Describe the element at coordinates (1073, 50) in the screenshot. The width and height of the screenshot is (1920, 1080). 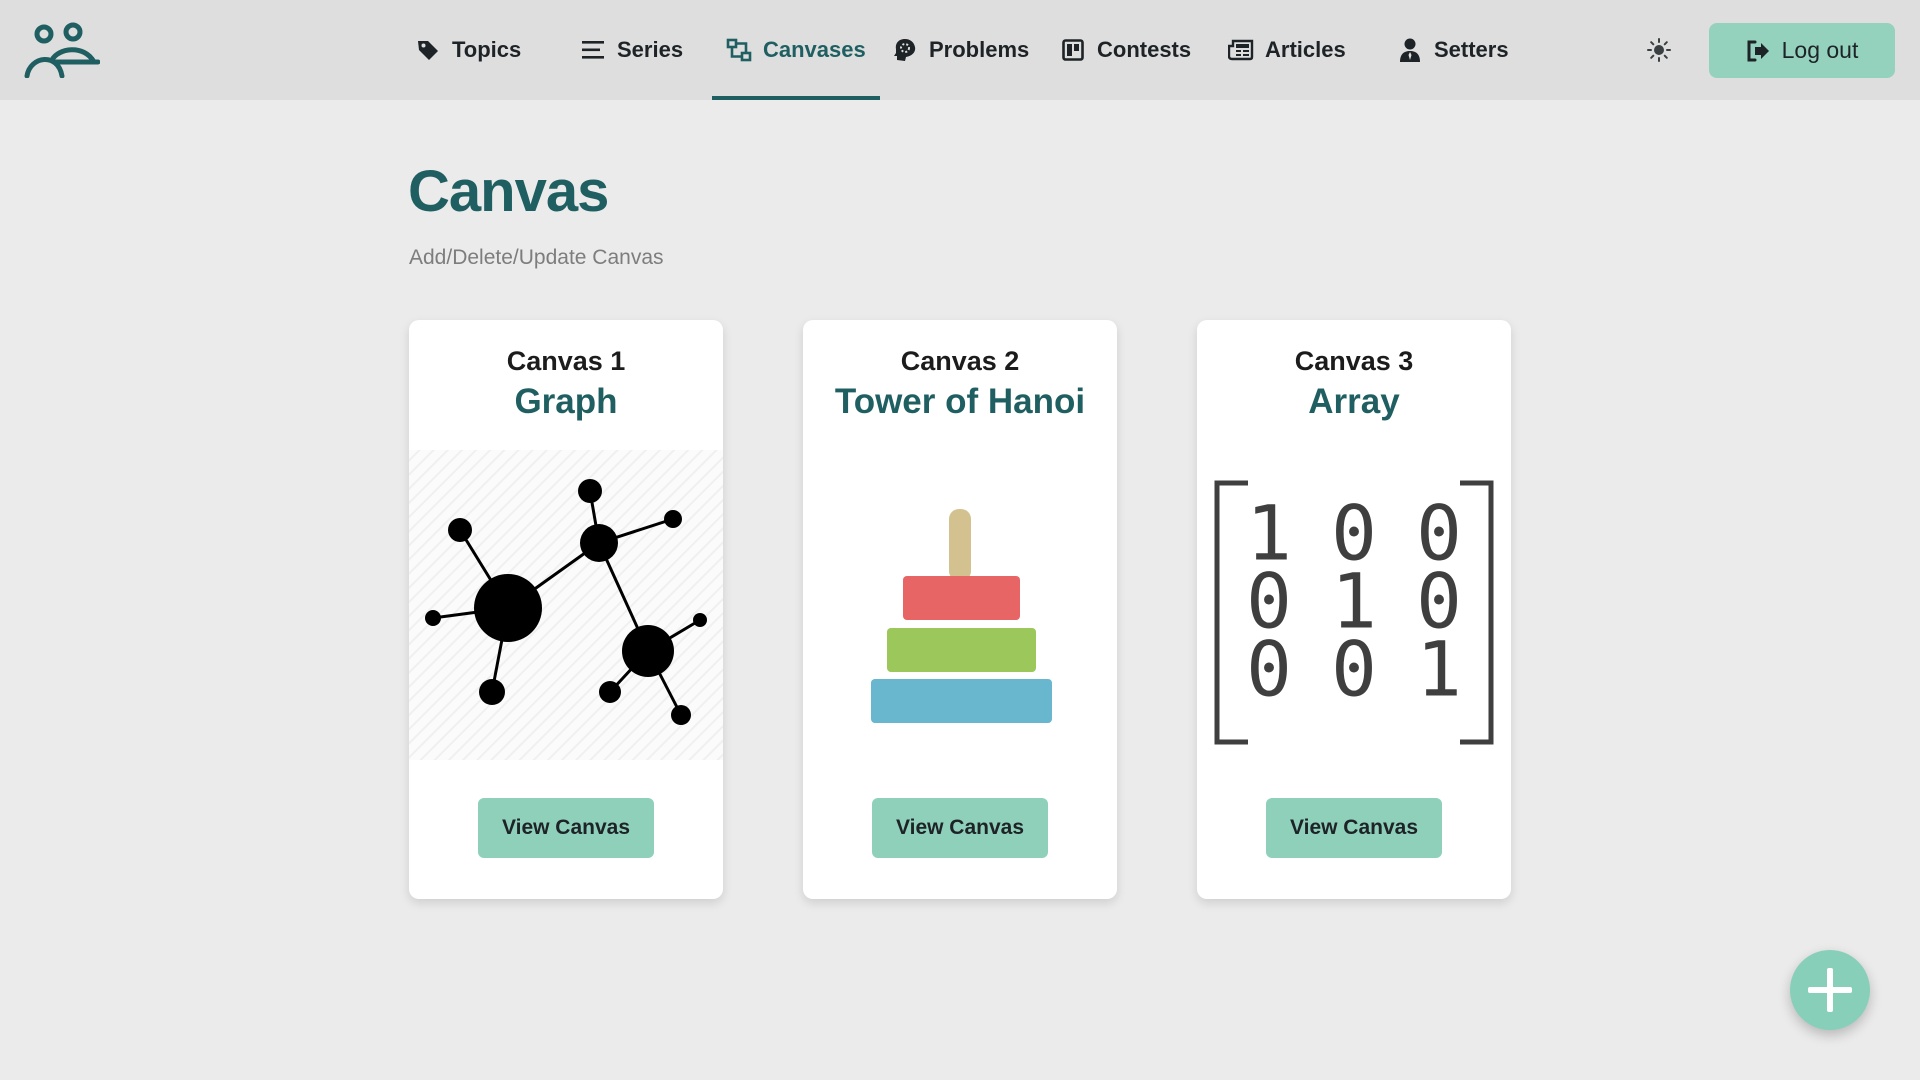
I see `board-icon` at that location.